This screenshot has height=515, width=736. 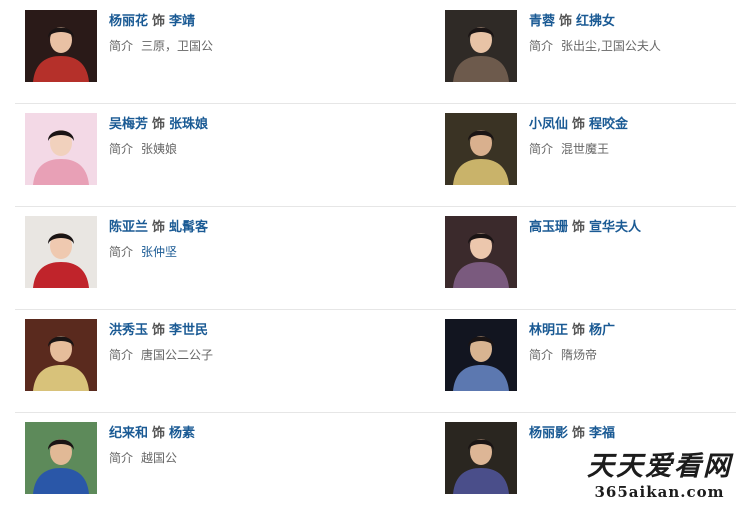 I want to click on site-watermark: 天天爱看网 365aikan.com, so click(x=659, y=472).